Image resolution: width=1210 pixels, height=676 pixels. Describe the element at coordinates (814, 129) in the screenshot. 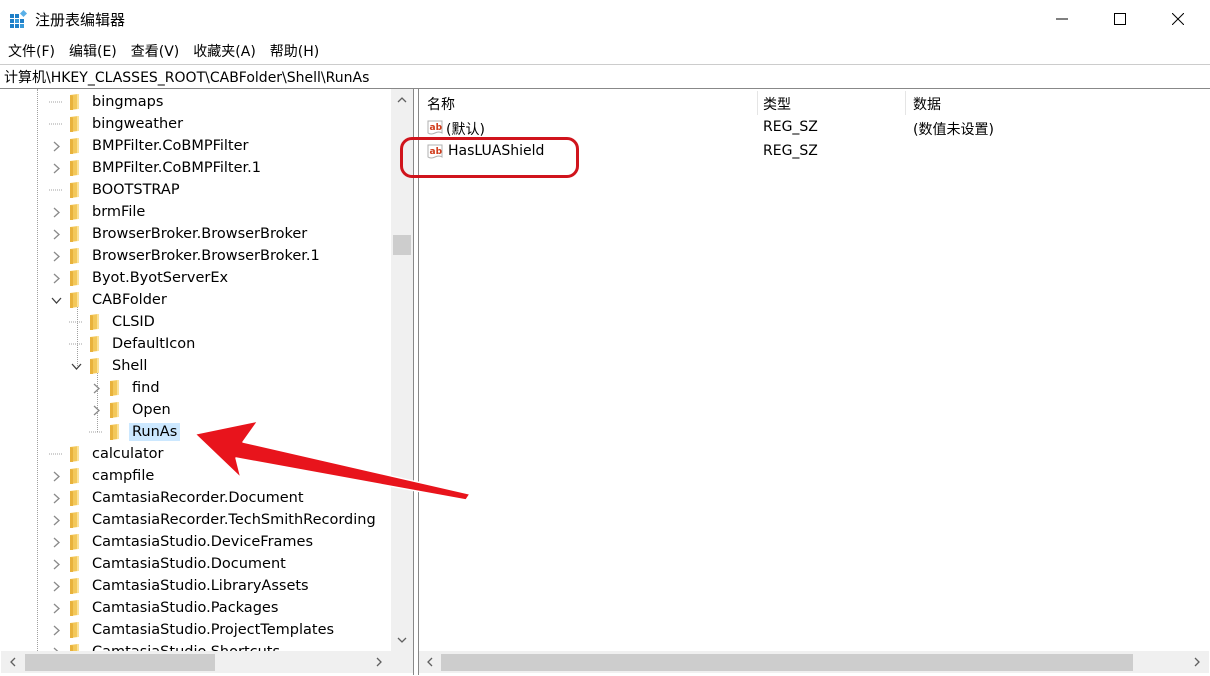

I see `value-row-default: ab (默认) REG_SZ (数值未设置)` at that location.